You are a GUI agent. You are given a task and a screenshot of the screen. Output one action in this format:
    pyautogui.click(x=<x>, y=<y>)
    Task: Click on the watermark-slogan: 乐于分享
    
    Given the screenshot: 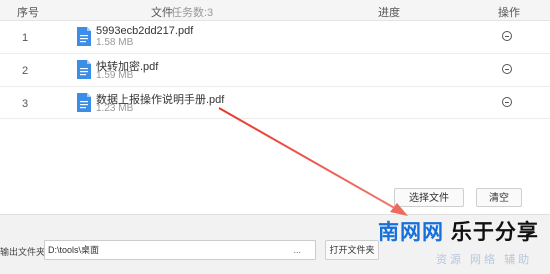 What is the action you would take?
    pyautogui.click(x=494, y=232)
    